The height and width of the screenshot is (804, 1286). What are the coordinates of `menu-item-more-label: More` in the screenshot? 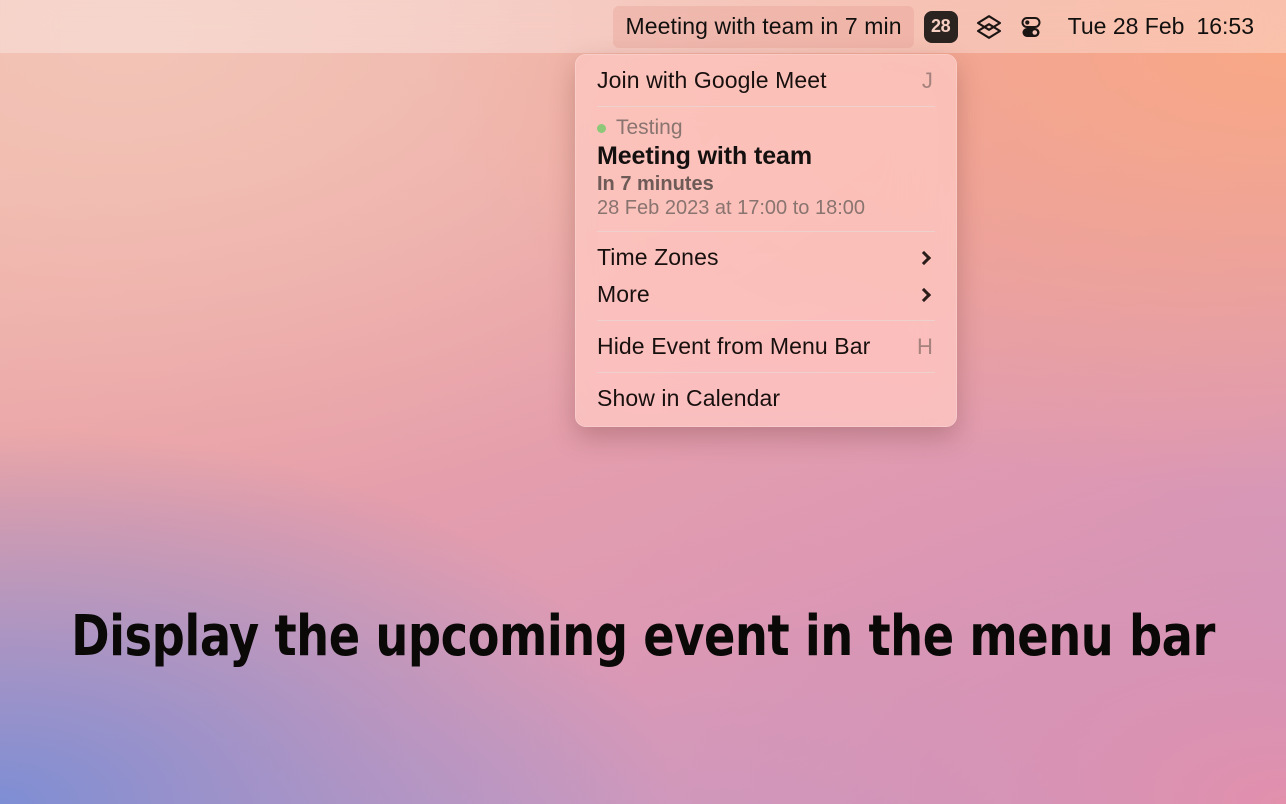 It's located at (623, 294).